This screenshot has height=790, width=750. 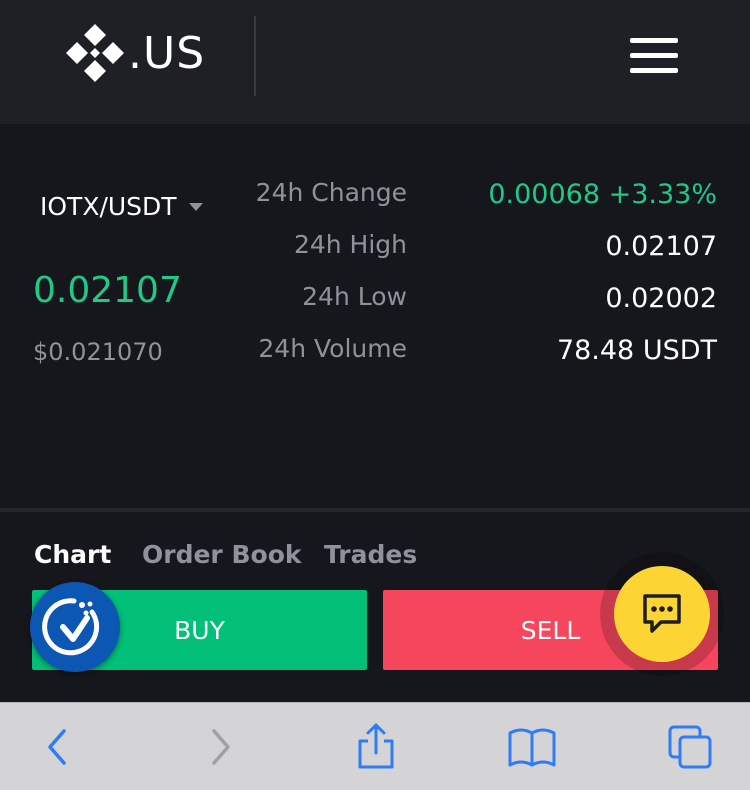 What do you see at coordinates (661, 246) in the screenshot?
I see `stat-value-24h-high: 0.02107` at bounding box center [661, 246].